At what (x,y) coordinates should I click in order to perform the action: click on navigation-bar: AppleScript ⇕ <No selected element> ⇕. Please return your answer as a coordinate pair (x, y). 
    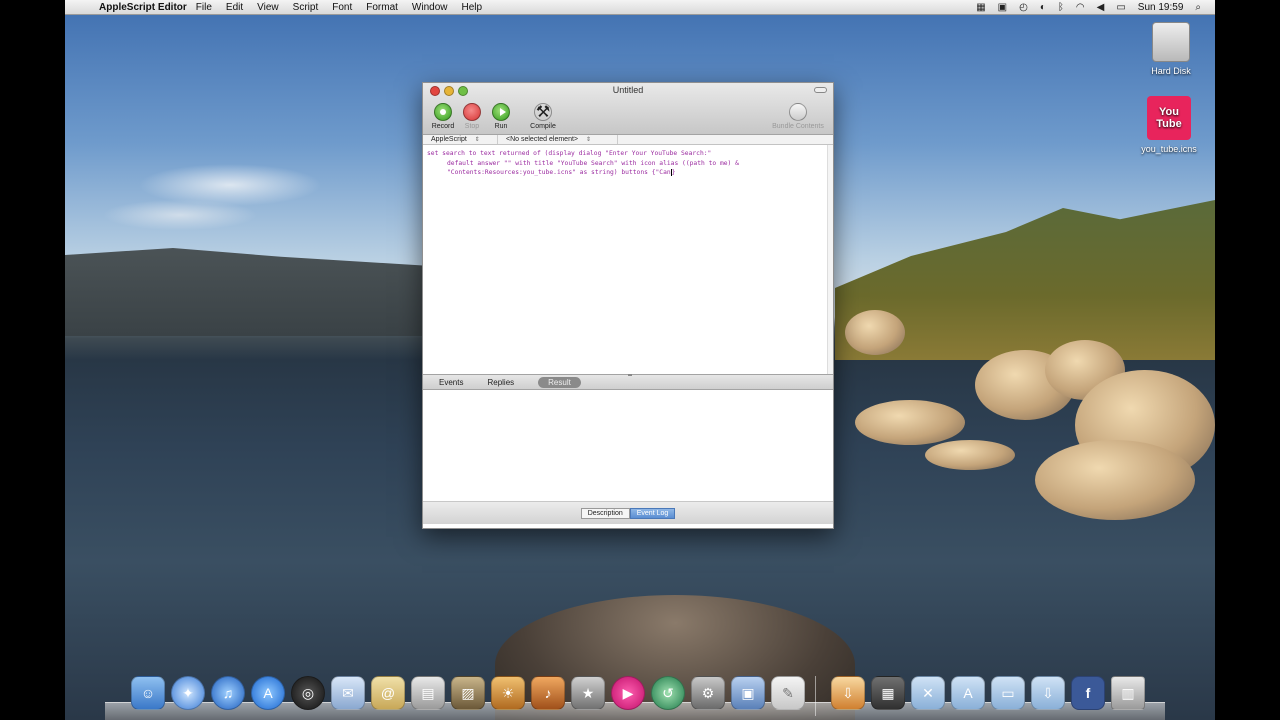
    Looking at the image, I should click on (628, 140).